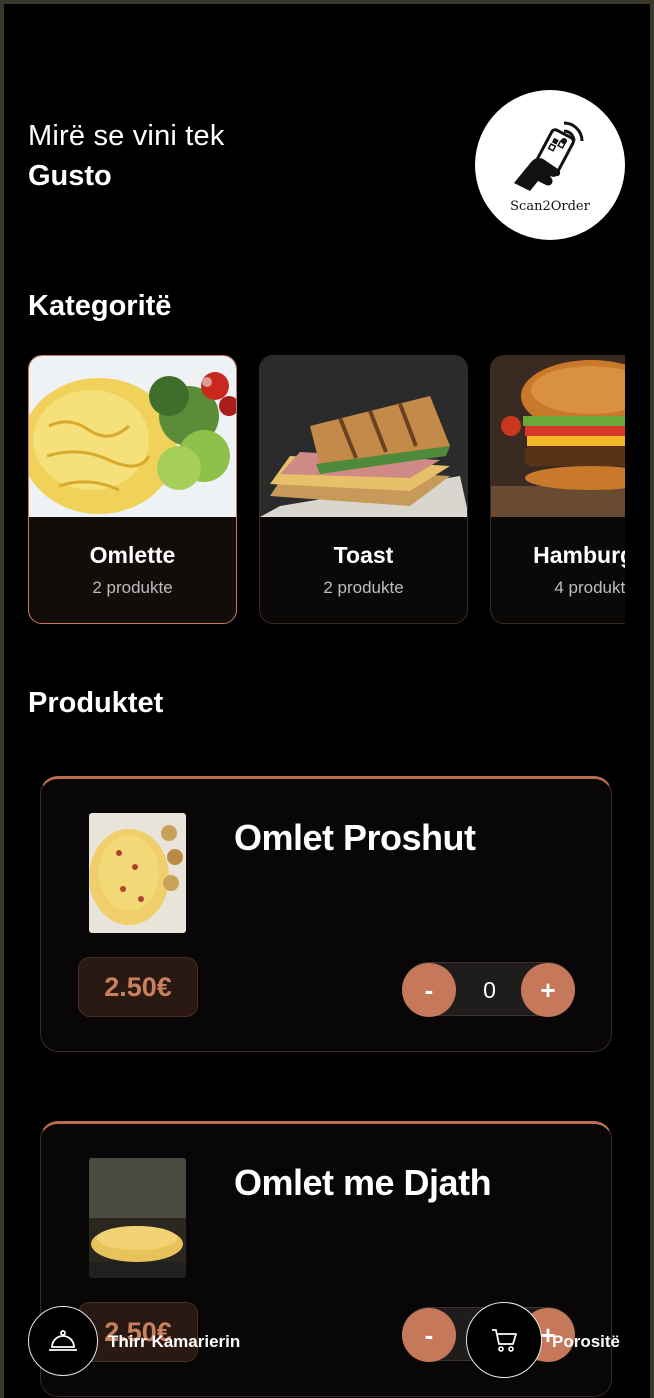 The image size is (654, 1398). I want to click on categories-title: Kategoritë, so click(100, 306).